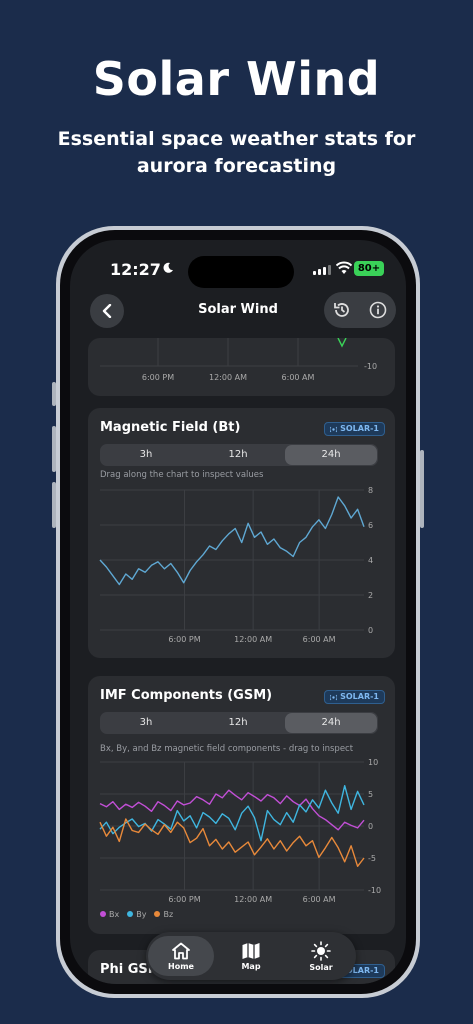 This screenshot has height=1024, width=473. What do you see at coordinates (54, 505) in the screenshot?
I see `volume-down-button` at bounding box center [54, 505].